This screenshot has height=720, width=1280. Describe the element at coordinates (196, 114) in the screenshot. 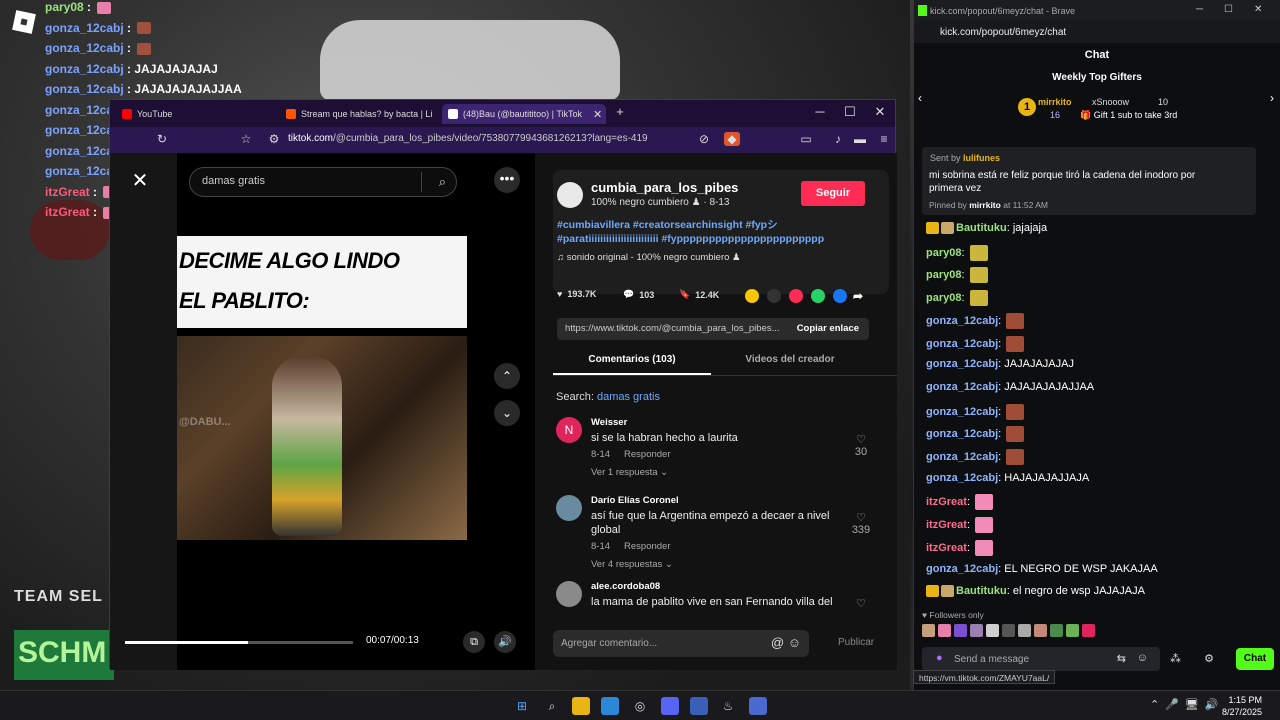

I see `tab-youtube: YouTube` at that location.